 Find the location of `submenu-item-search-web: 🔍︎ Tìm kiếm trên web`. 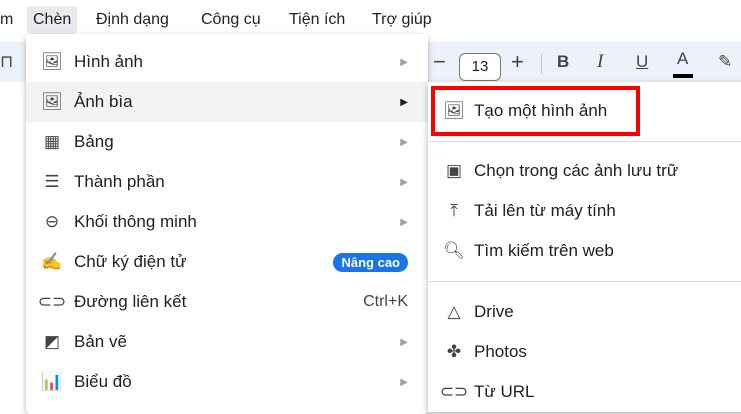

submenu-item-search-web: 🔍︎ Tìm kiếm trên web is located at coordinates (584, 251).